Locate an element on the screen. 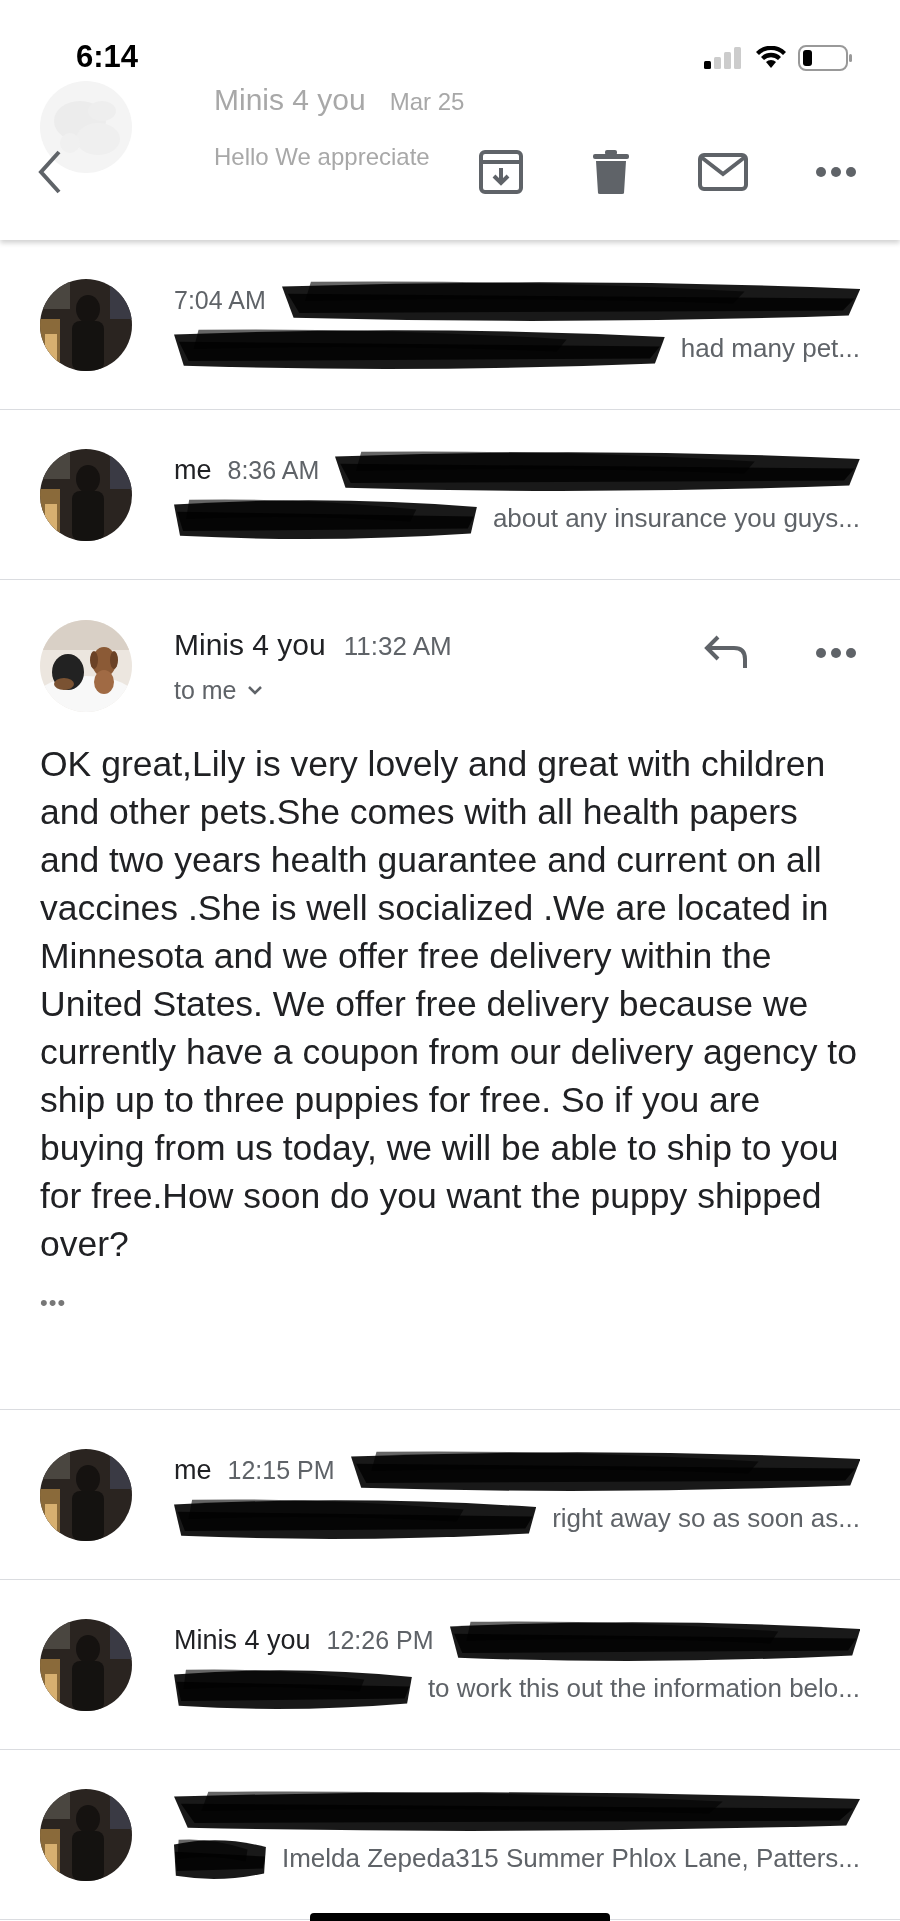 This screenshot has width=900, height=1921. archive-icon is located at coordinates (501, 172).